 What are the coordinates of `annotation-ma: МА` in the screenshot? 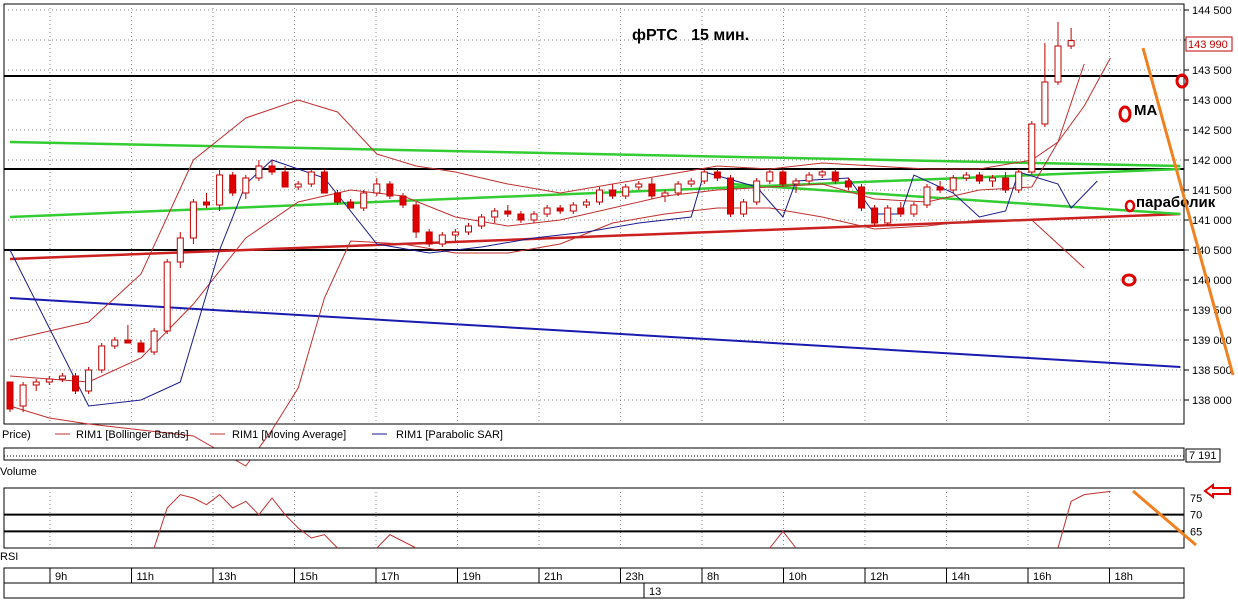 It's located at (1145, 110).